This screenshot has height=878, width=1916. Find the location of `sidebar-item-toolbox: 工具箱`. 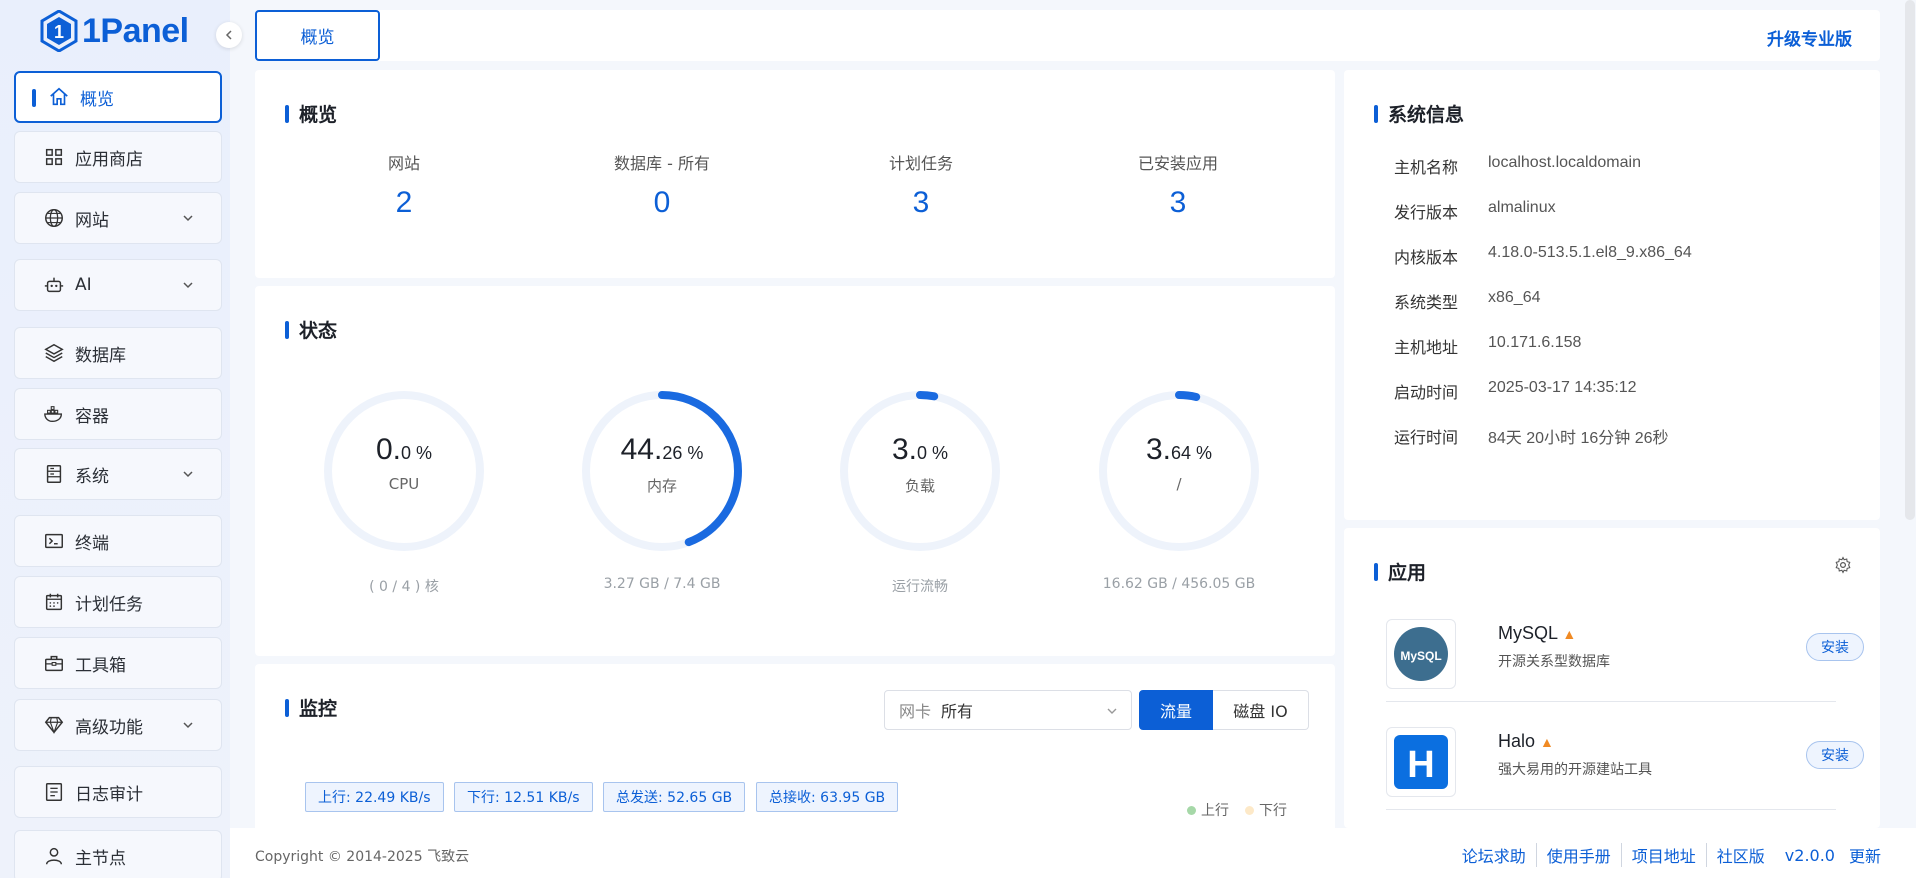

sidebar-item-toolbox: 工具箱 is located at coordinates (118, 663).